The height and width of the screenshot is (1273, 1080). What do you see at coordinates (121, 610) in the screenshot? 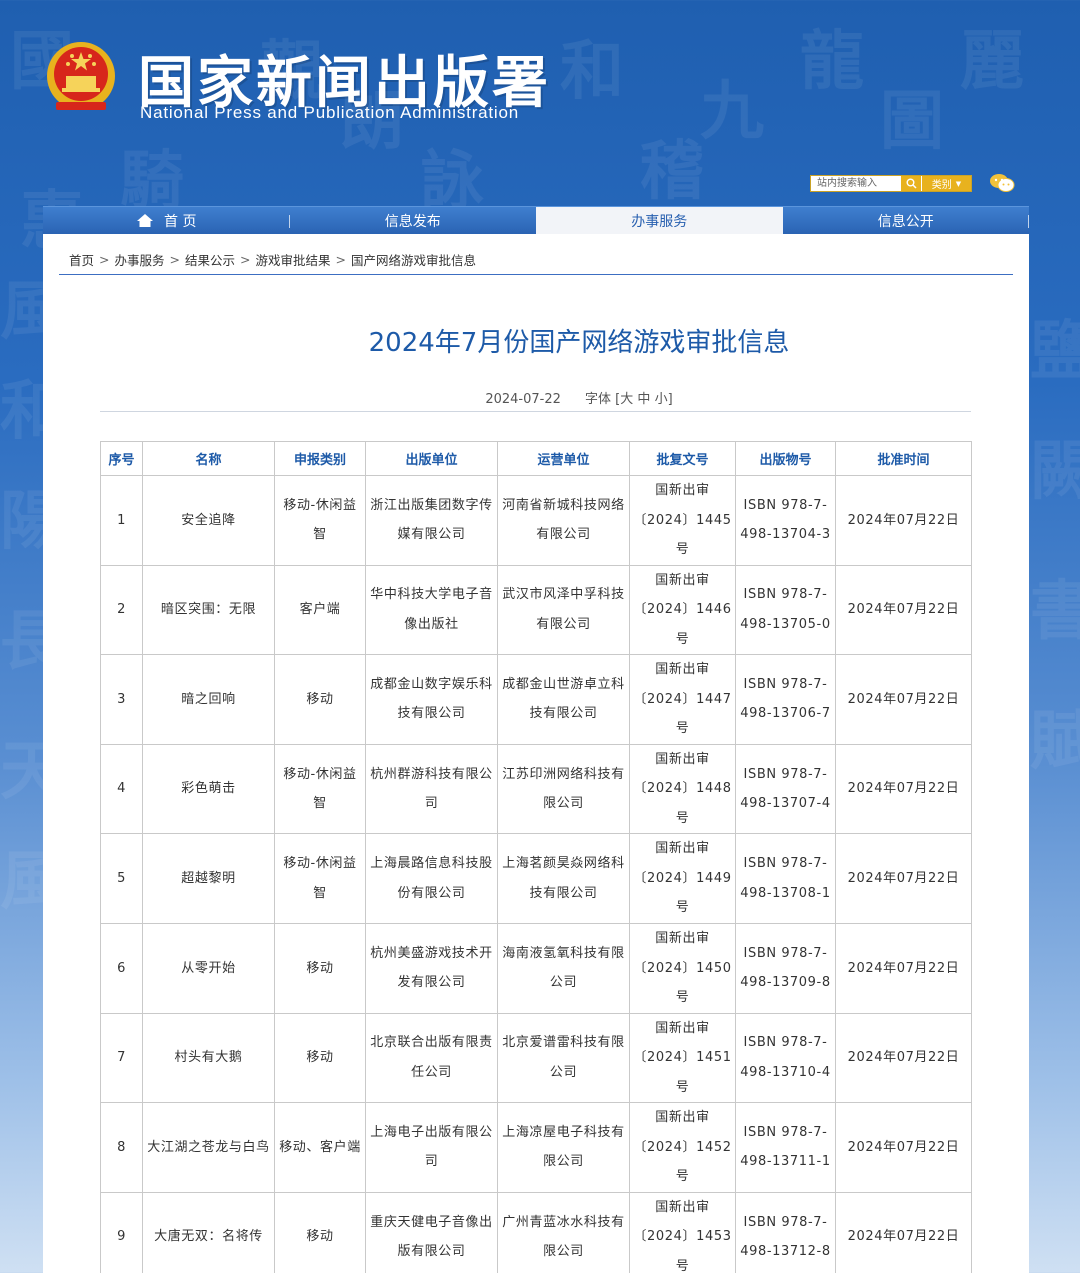
I see `table-cell: 2` at bounding box center [121, 610].